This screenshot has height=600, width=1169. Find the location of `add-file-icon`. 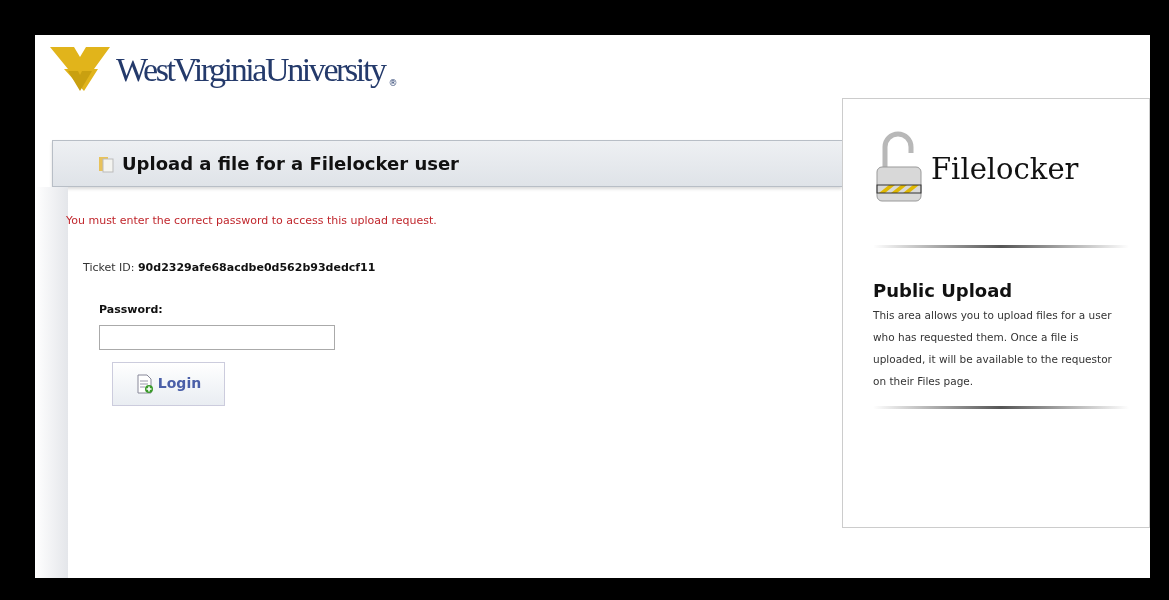

add-file-icon is located at coordinates (144, 383).